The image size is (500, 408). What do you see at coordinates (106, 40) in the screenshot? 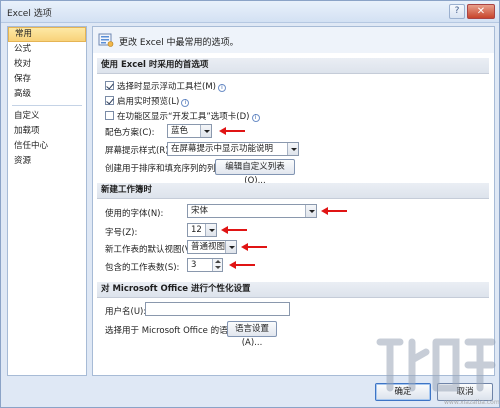
I see `options-icon` at bounding box center [106, 40].